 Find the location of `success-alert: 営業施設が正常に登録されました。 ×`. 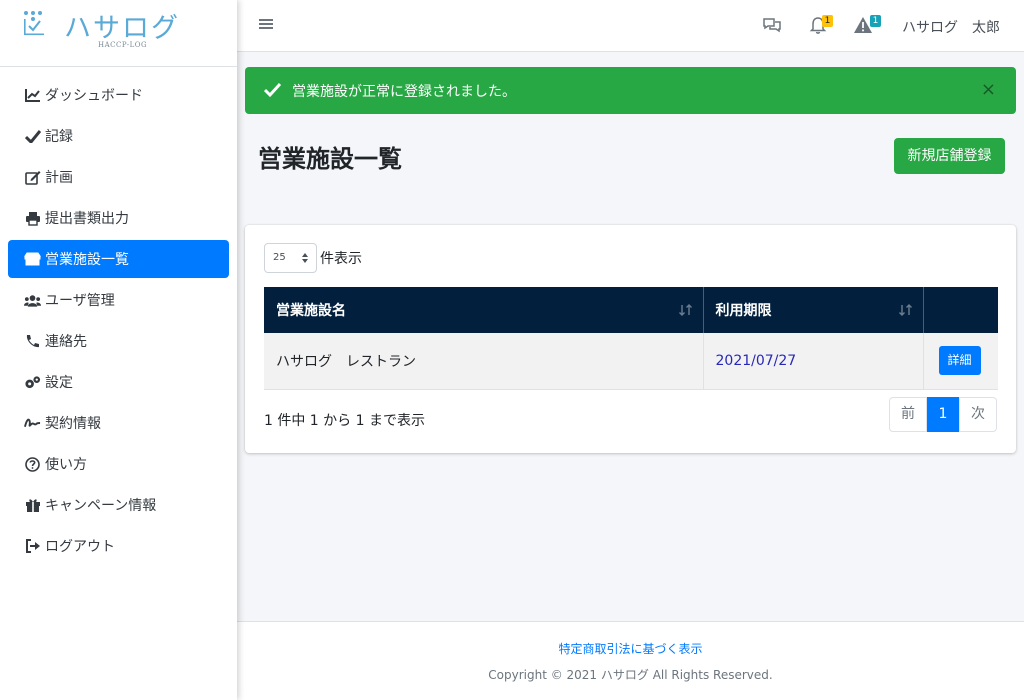

success-alert: 営業施設が正常に登録されました。 × is located at coordinates (630, 90).